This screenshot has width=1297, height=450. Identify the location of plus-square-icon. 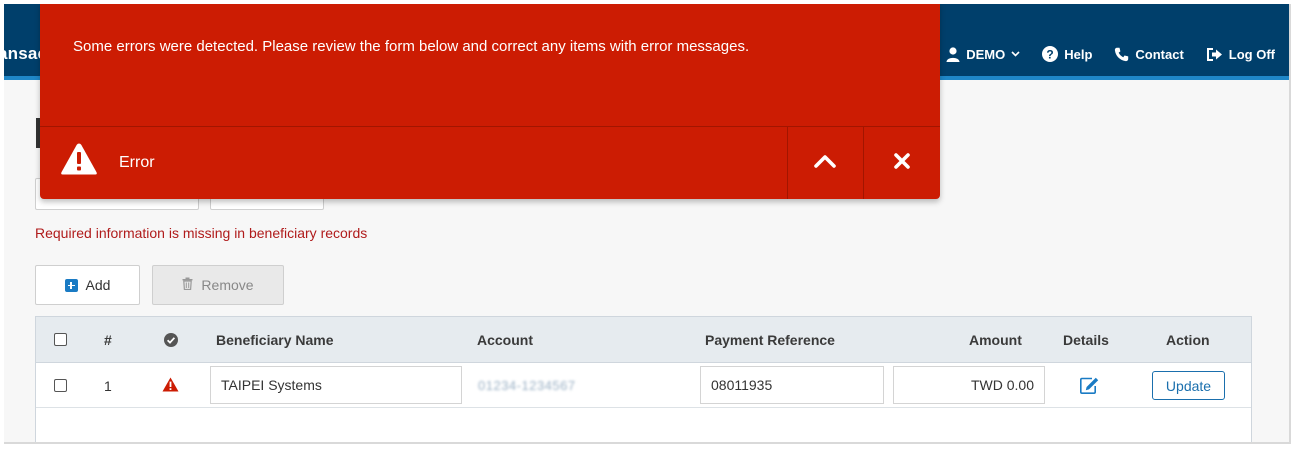
(71, 285).